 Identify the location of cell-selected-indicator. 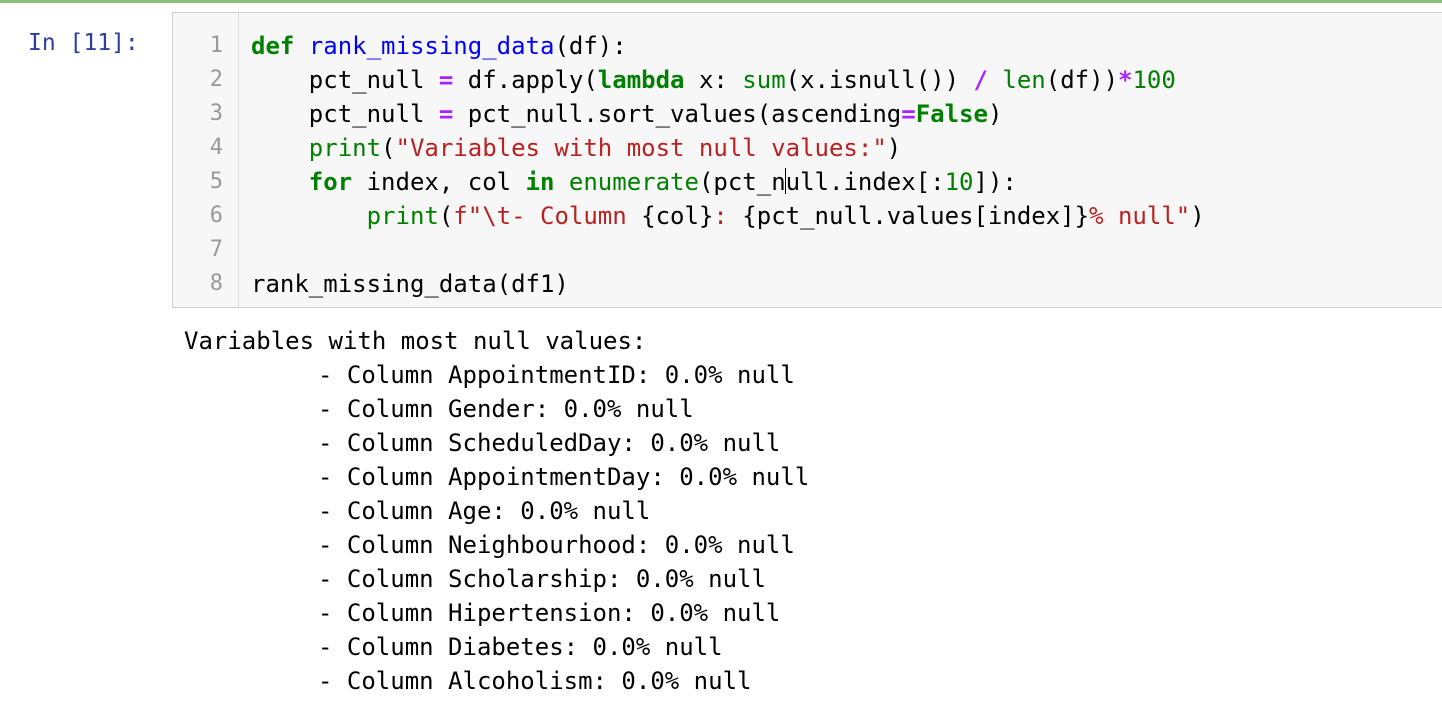
(721, 1).